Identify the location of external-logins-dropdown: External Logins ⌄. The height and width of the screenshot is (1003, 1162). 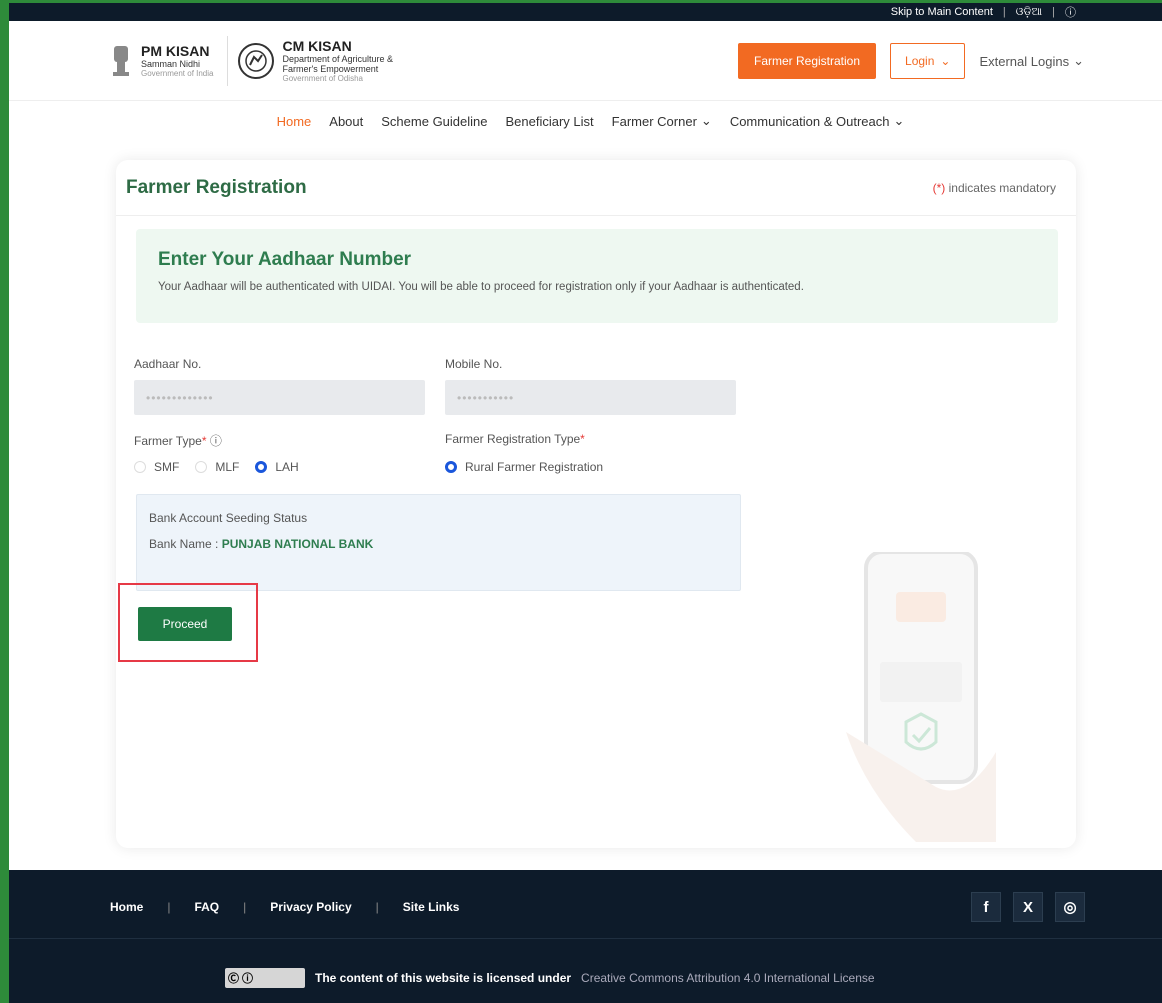
(1031, 61).